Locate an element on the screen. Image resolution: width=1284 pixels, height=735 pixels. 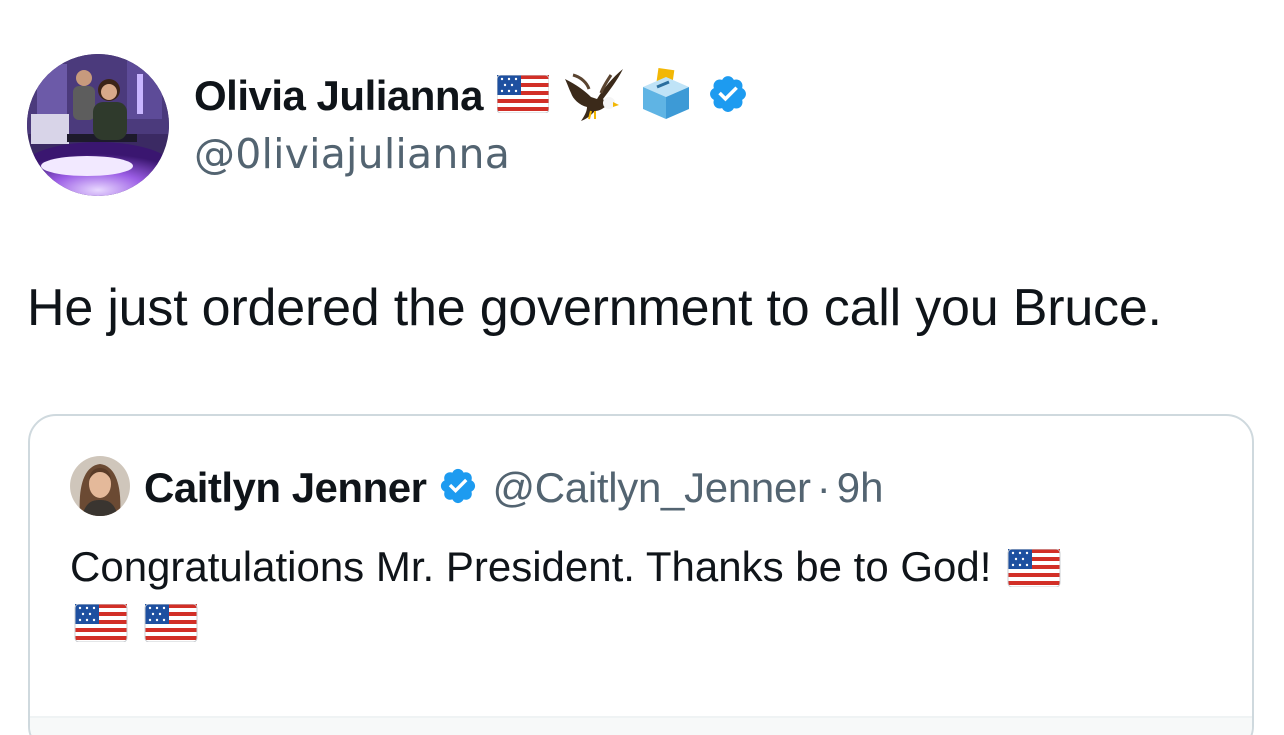
quoted-tweet-footer-divider is located at coordinates (641, 725).